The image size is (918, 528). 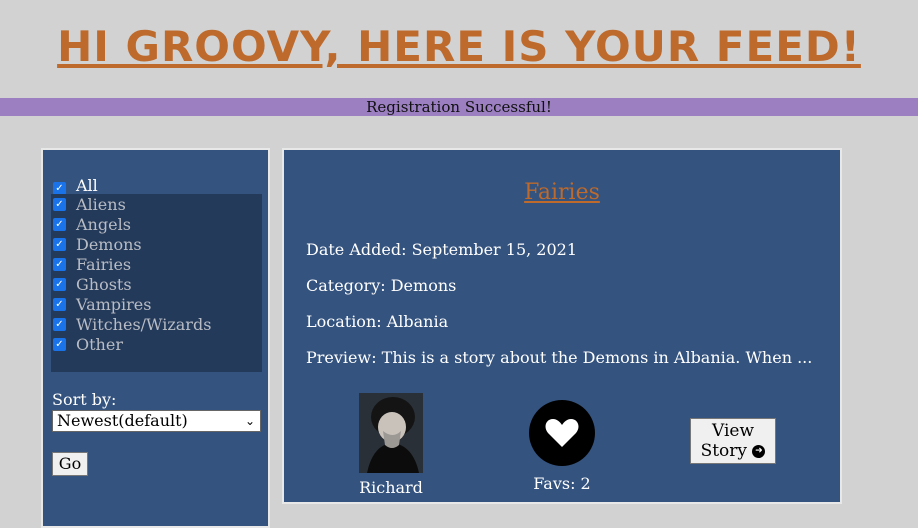 What do you see at coordinates (733, 431) in the screenshot?
I see `view-label: View` at bounding box center [733, 431].